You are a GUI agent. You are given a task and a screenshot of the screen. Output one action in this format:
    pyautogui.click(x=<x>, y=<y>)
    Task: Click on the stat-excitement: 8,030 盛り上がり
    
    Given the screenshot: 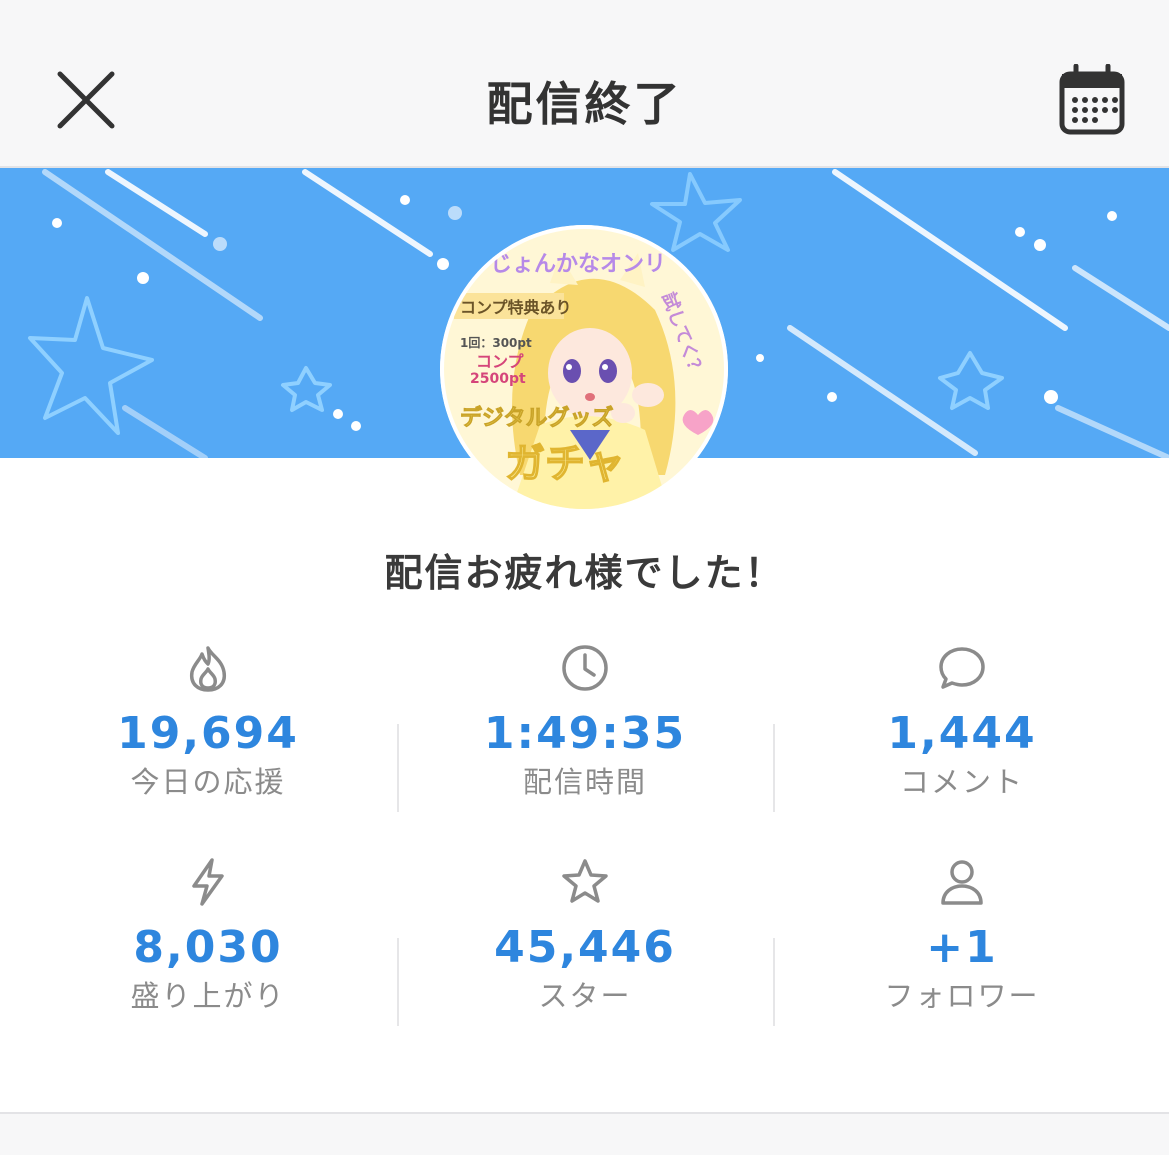 What is the action you would take?
    pyautogui.click(x=208, y=936)
    